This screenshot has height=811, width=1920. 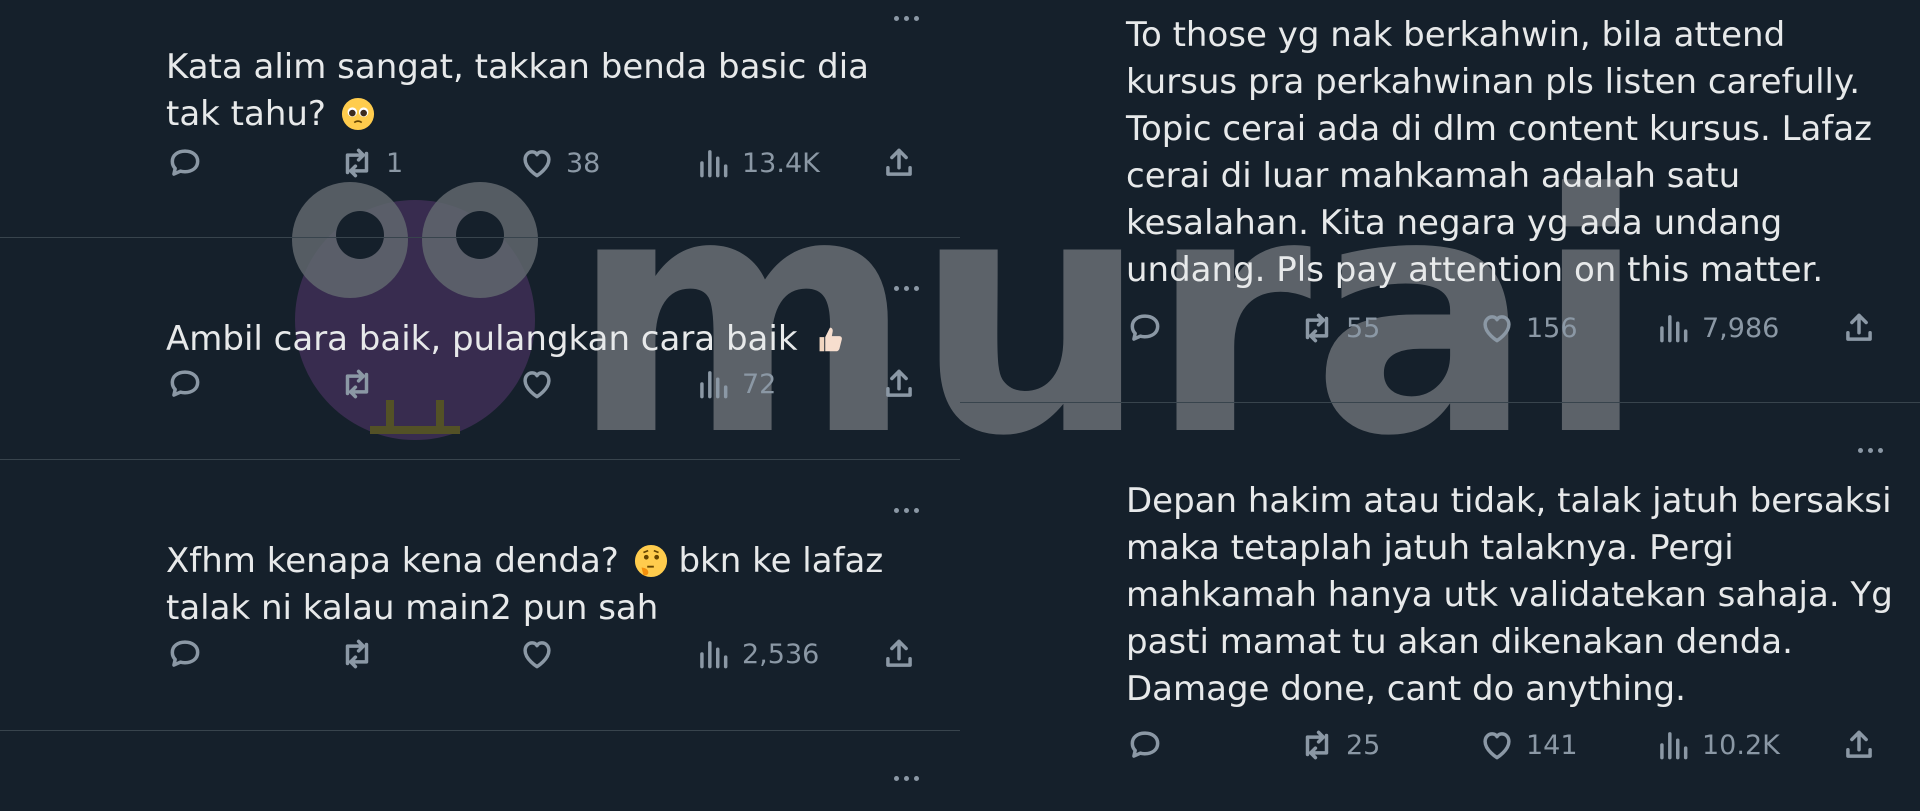 What do you see at coordinates (482, 339) in the screenshot?
I see `tweet-line: Ambil cara baik, pulangkan cara baik` at bounding box center [482, 339].